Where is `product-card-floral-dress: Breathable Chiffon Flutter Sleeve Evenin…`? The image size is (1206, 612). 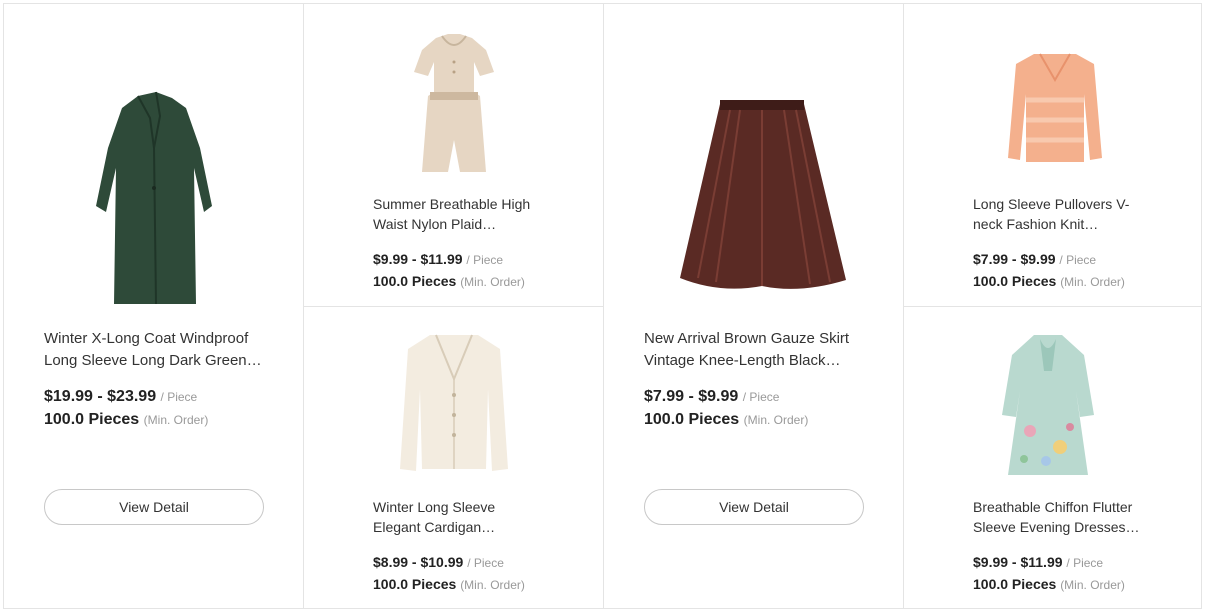
product-card-floral-dress: Breathable Chiffon Flutter Sleeve Evenin… is located at coordinates (1053, 457).